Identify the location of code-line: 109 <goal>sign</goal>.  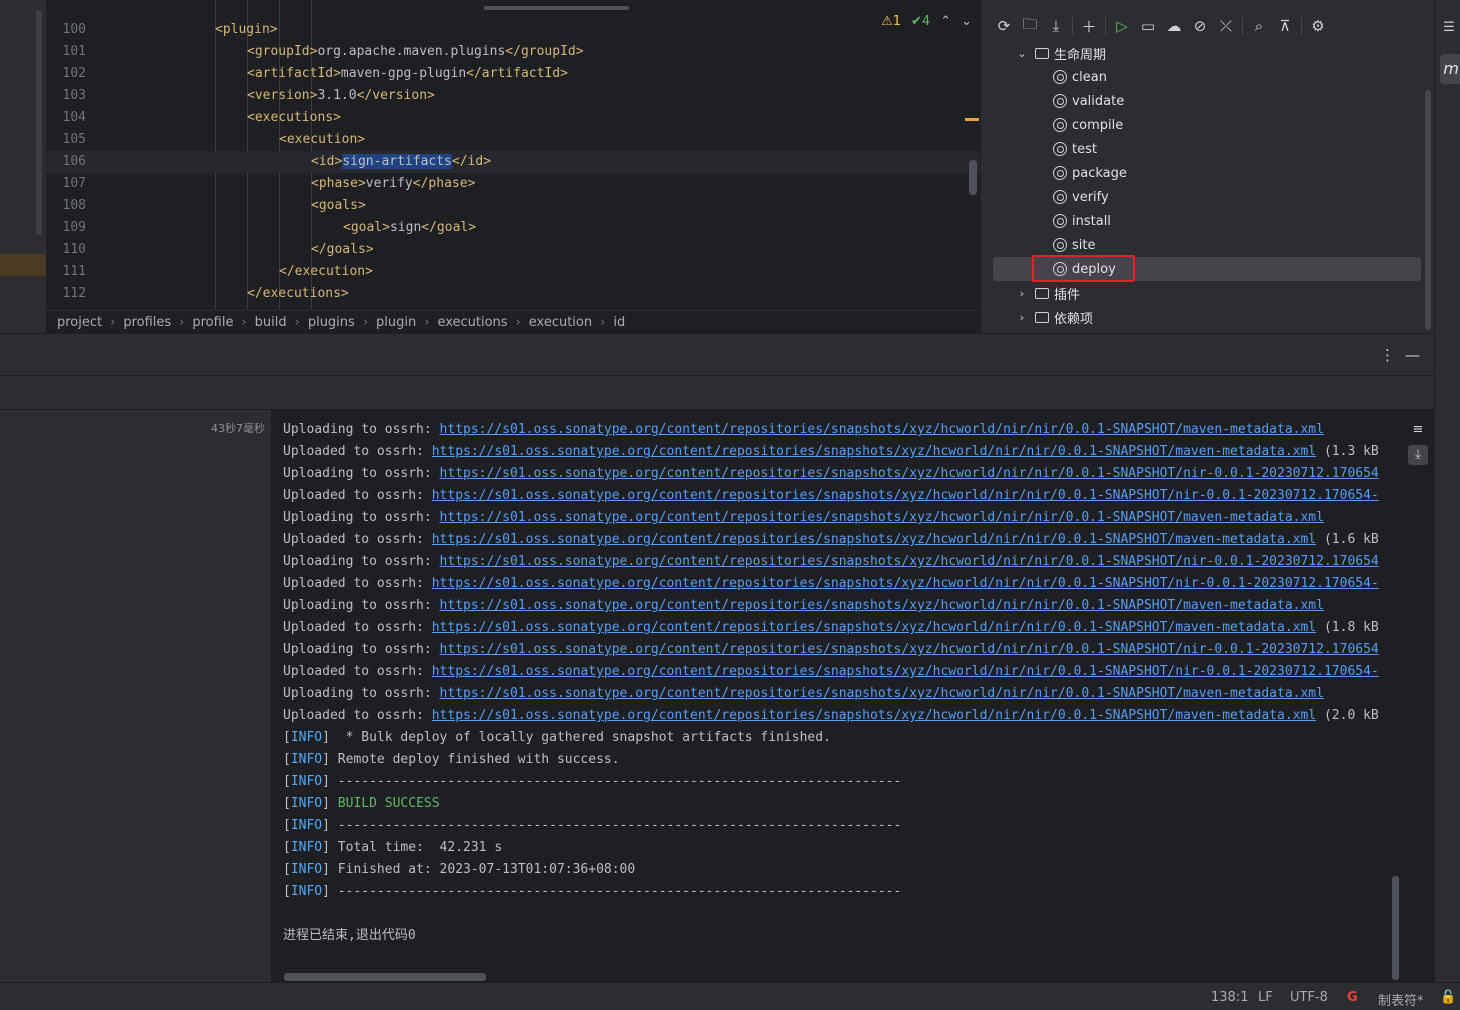
(513, 228).